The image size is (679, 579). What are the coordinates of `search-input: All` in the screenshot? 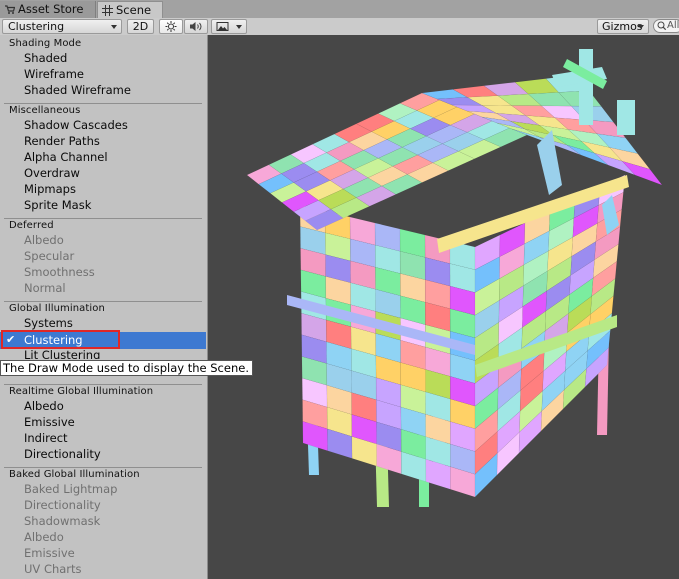 It's located at (666, 26).